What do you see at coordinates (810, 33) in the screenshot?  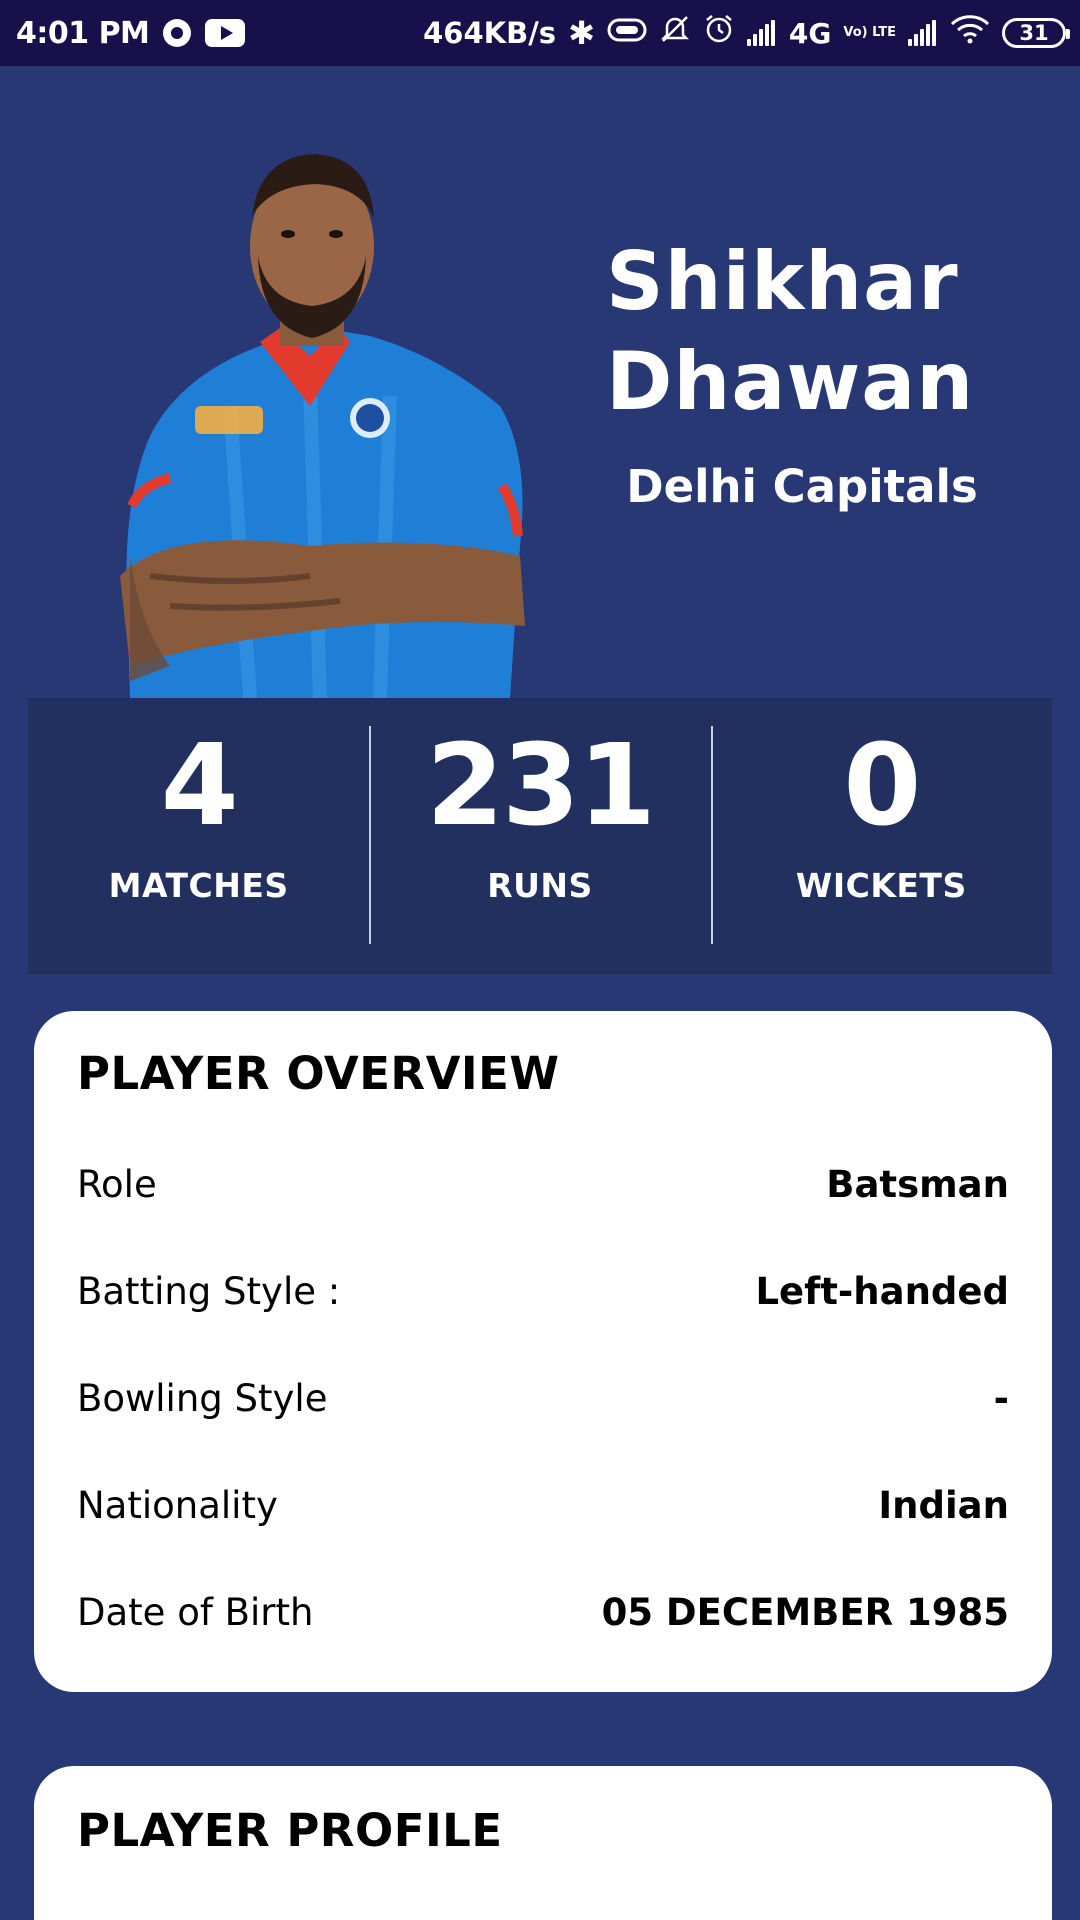 I see `network-type: 4G` at bounding box center [810, 33].